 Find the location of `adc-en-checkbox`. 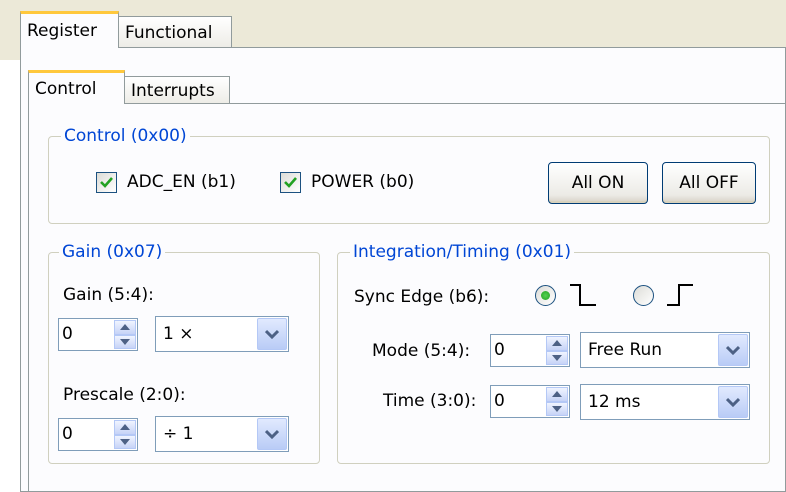

adc-en-checkbox is located at coordinates (106, 182).